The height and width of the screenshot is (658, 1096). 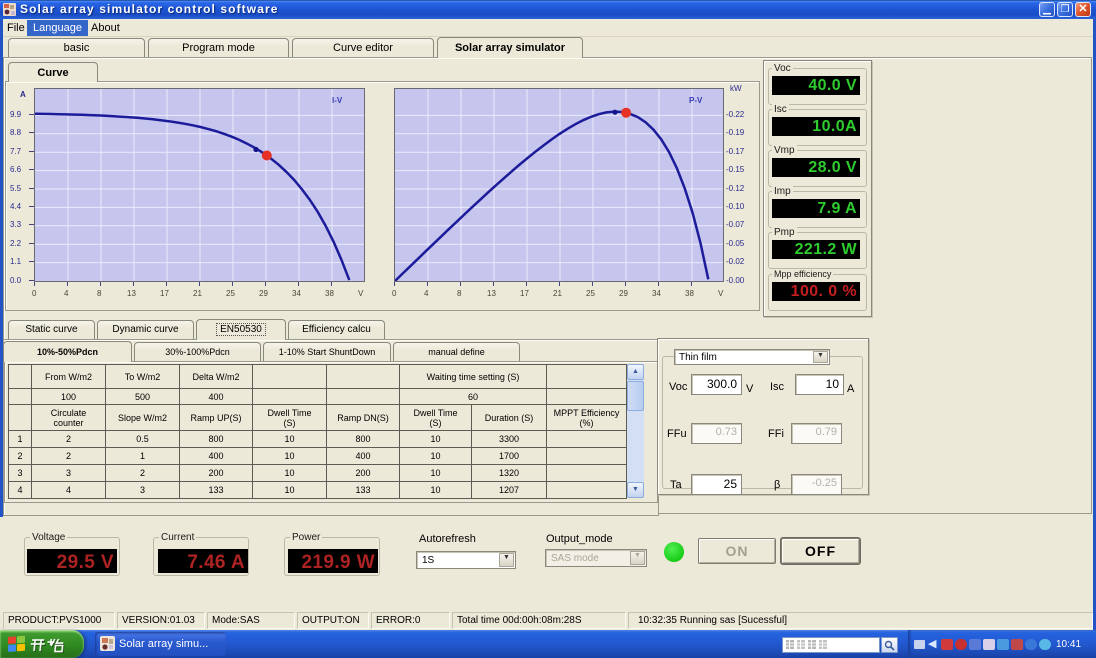 What do you see at coordinates (696, 100) in the screenshot?
I see `svg-text: P-V` at bounding box center [696, 100].